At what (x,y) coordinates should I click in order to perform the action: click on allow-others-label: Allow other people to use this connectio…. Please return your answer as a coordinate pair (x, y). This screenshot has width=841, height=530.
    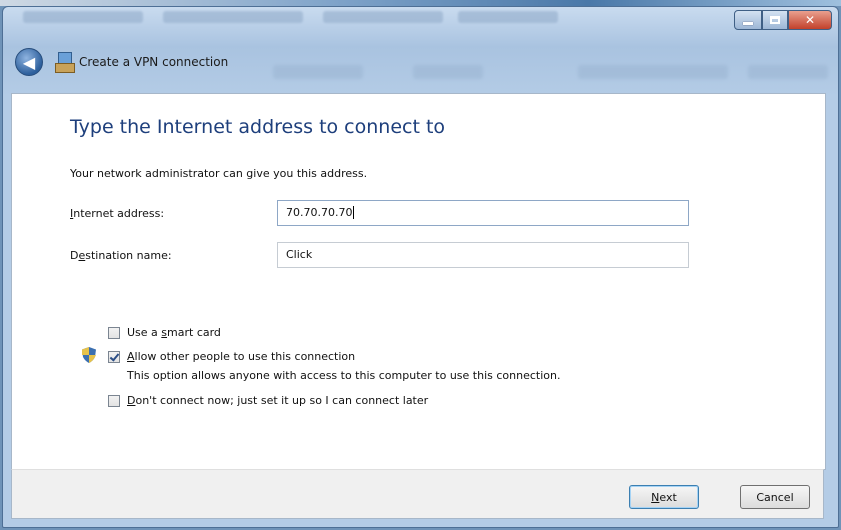
    Looking at the image, I should click on (241, 356).